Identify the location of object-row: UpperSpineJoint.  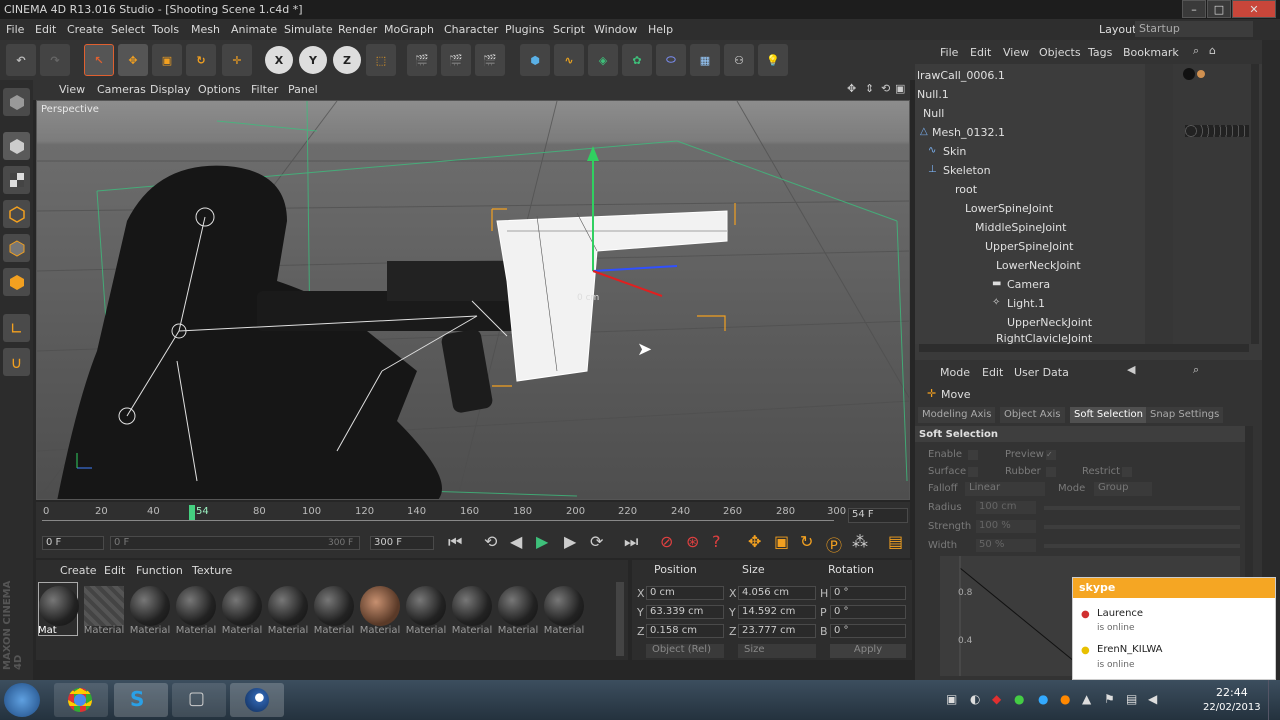
(1030, 246).